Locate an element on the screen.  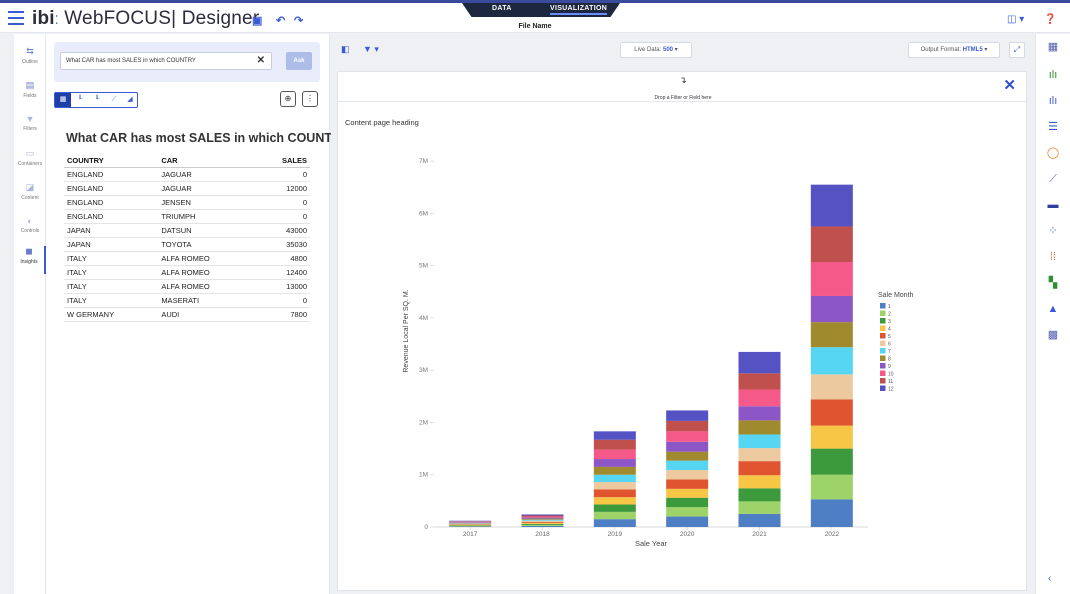
cell-sales: 43000 is located at coordinates (282, 230).